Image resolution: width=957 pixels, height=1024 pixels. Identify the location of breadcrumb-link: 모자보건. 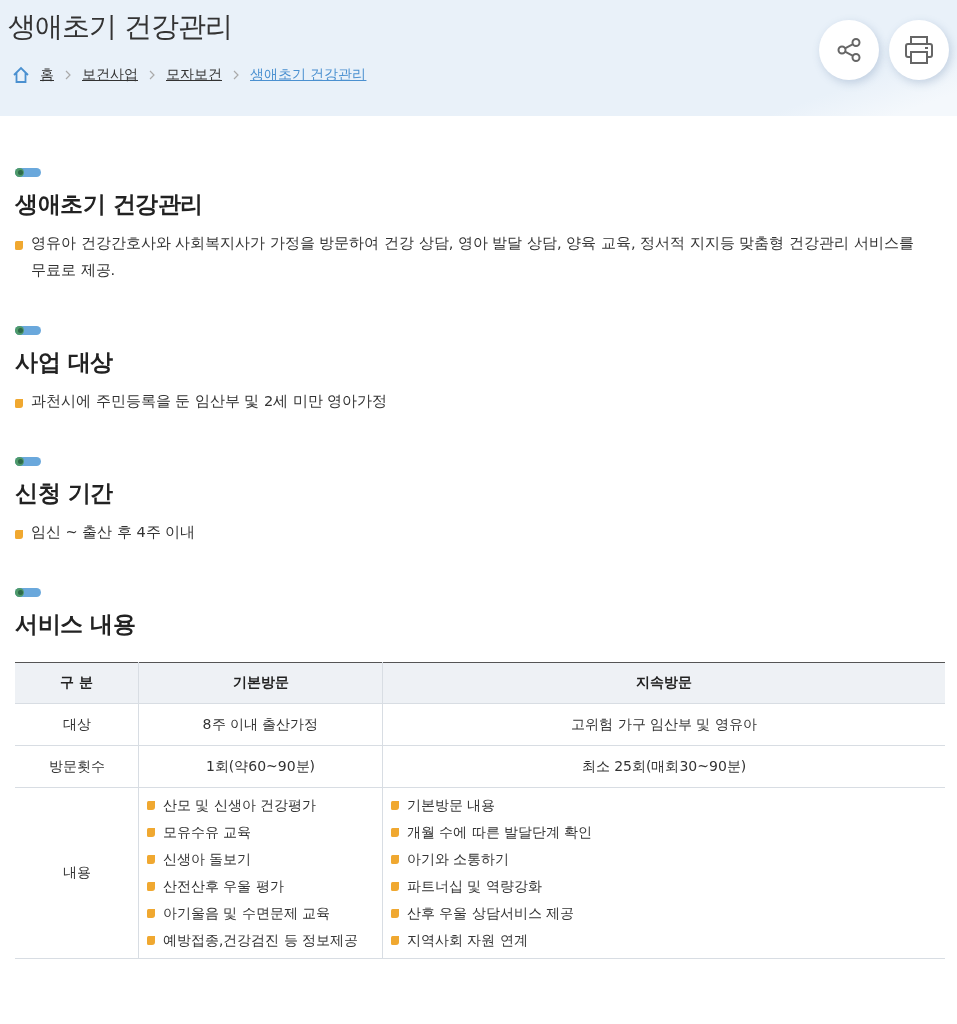
(194, 75).